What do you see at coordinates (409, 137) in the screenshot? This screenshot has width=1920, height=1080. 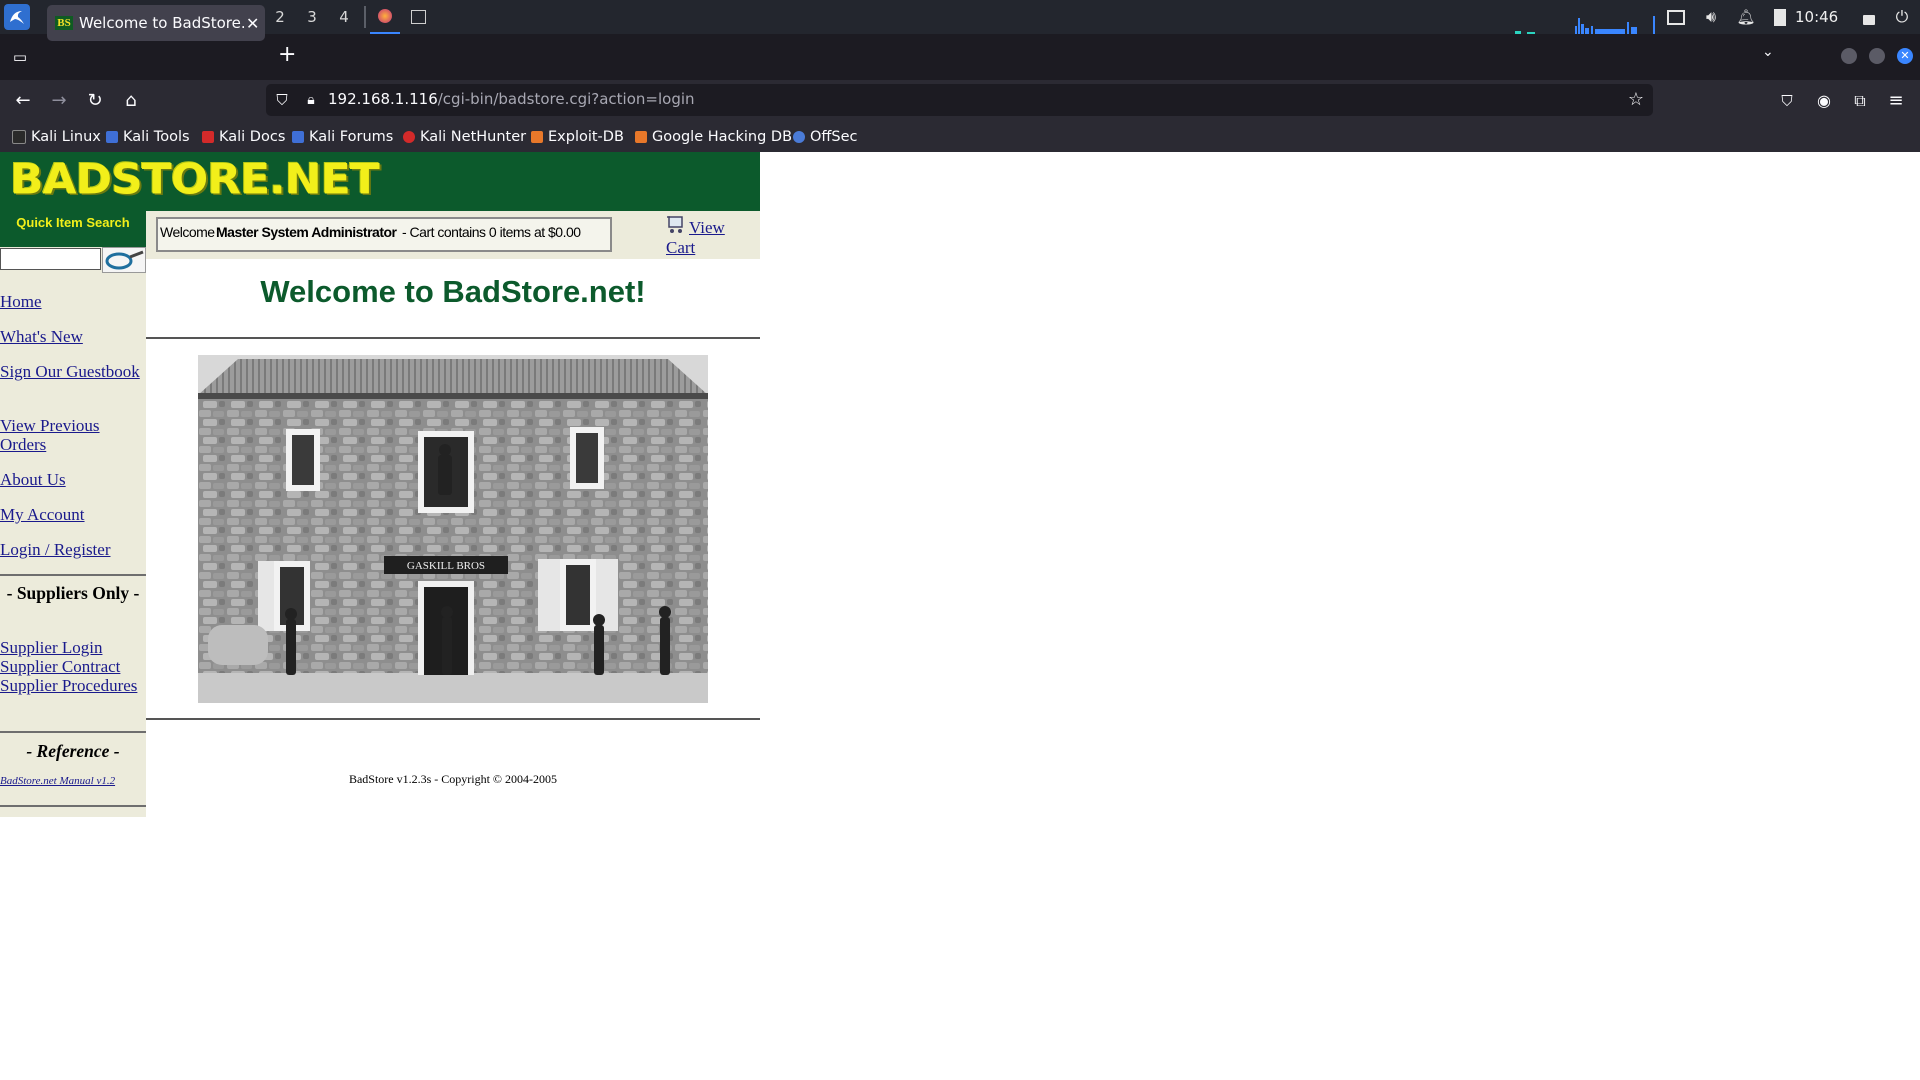 I see `nethunter-icon` at bounding box center [409, 137].